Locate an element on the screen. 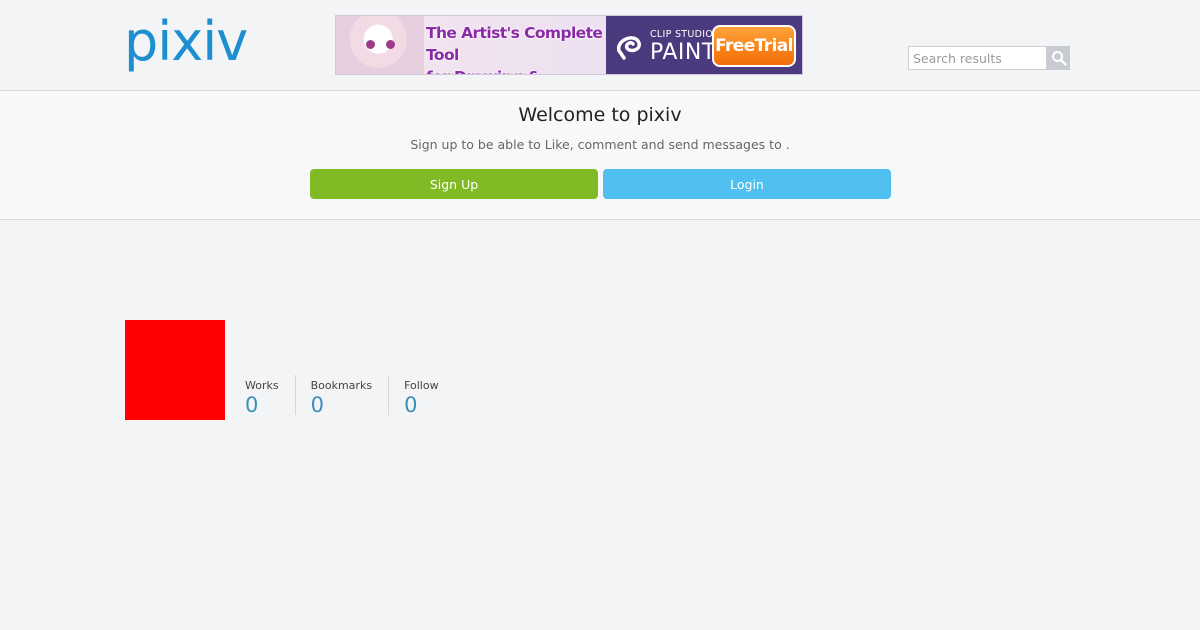 The height and width of the screenshot is (630, 1200). stat-label: Bookmarks is located at coordinates (341, 385).